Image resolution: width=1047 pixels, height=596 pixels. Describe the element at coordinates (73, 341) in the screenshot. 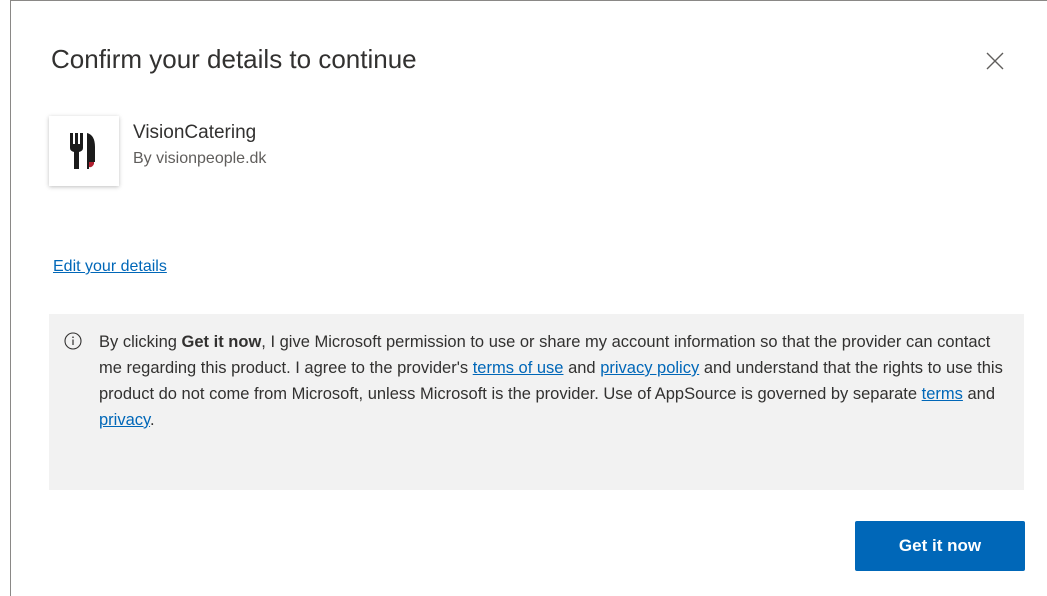

I see `info-icon` at that location.